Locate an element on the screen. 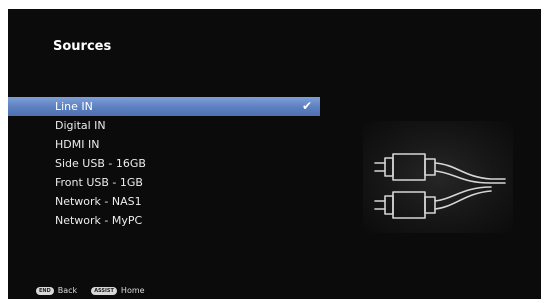 Image resolution: width=547 pixels, height=303 pixels. source-label: Digital IN is located at coordinates (80, 125).